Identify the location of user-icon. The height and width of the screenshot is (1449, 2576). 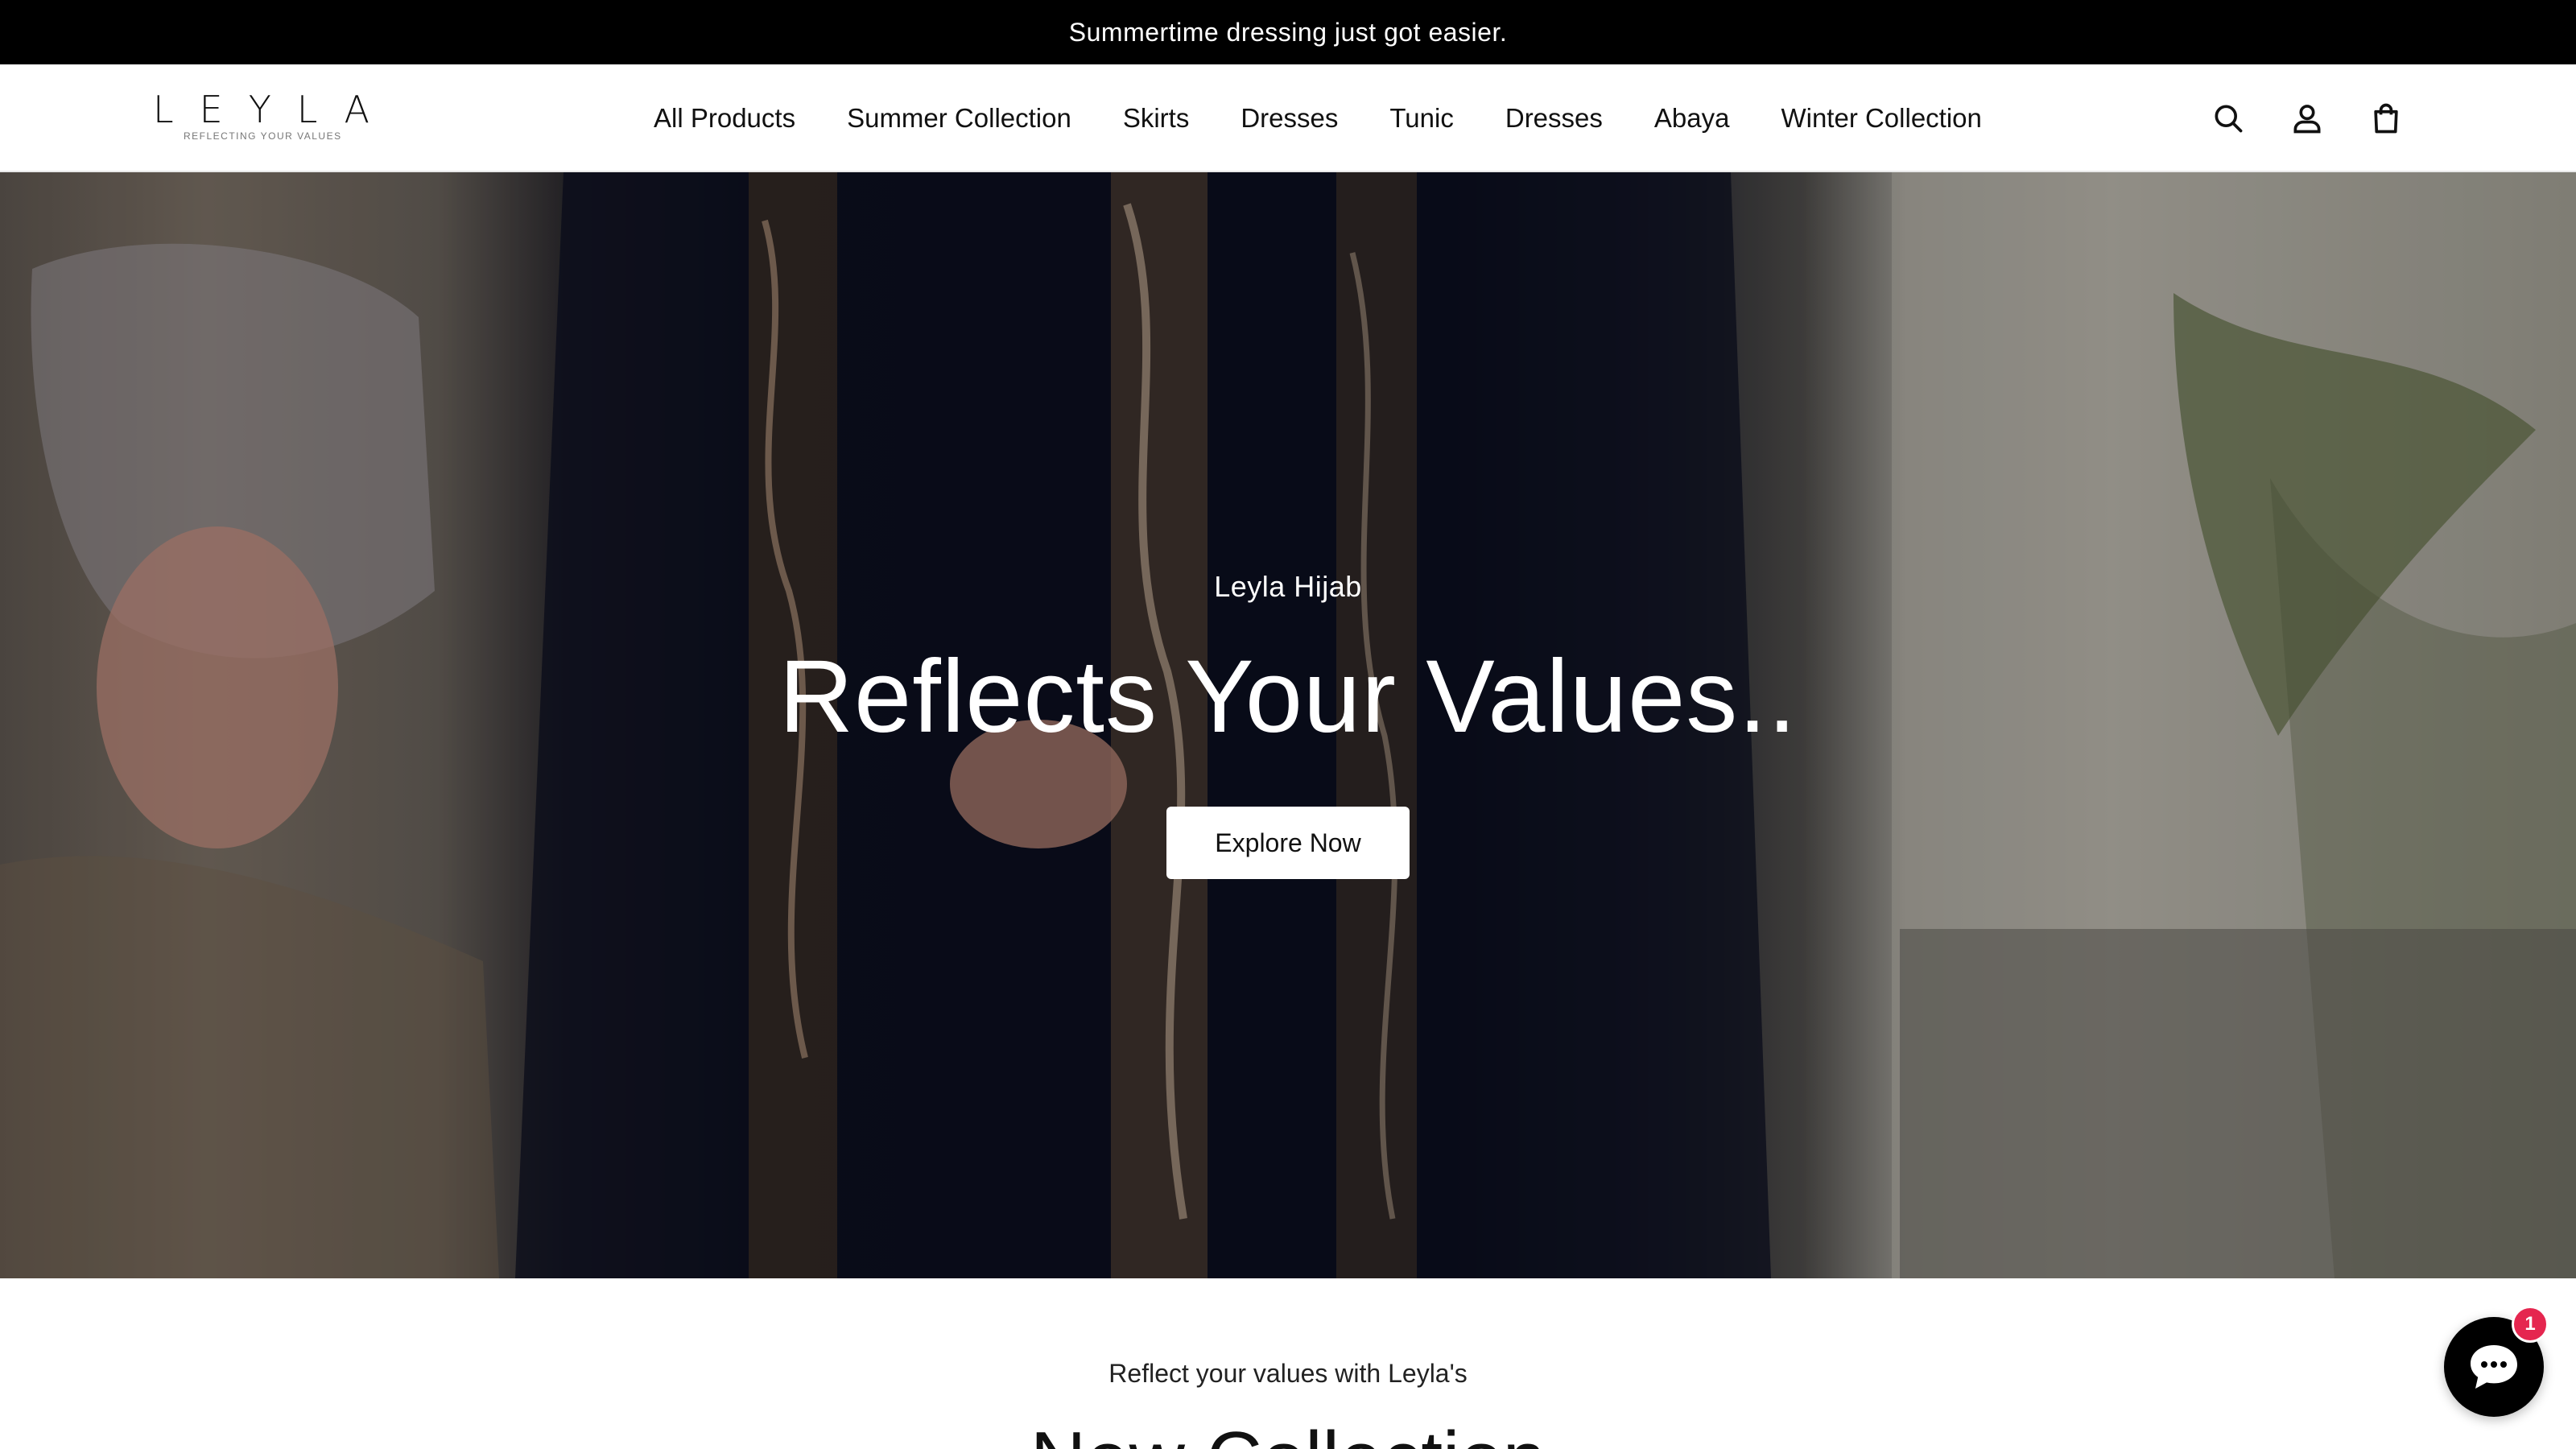
(2307, 118).